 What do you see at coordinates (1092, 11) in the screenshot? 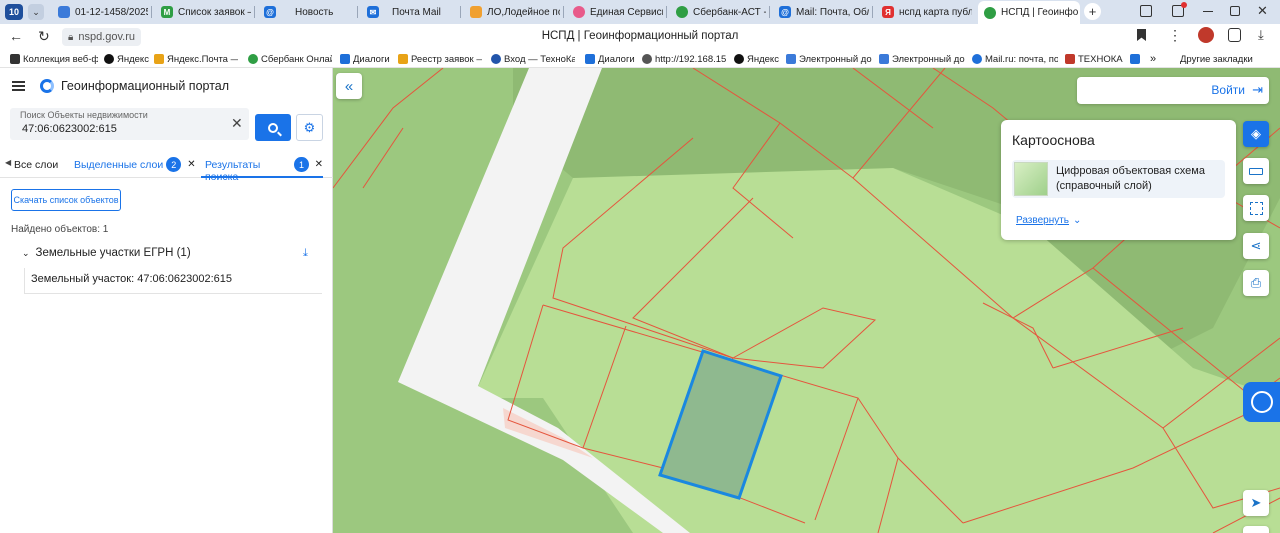
I see `new-tab-plus-icon: +` at bounding box center [1092, 11].